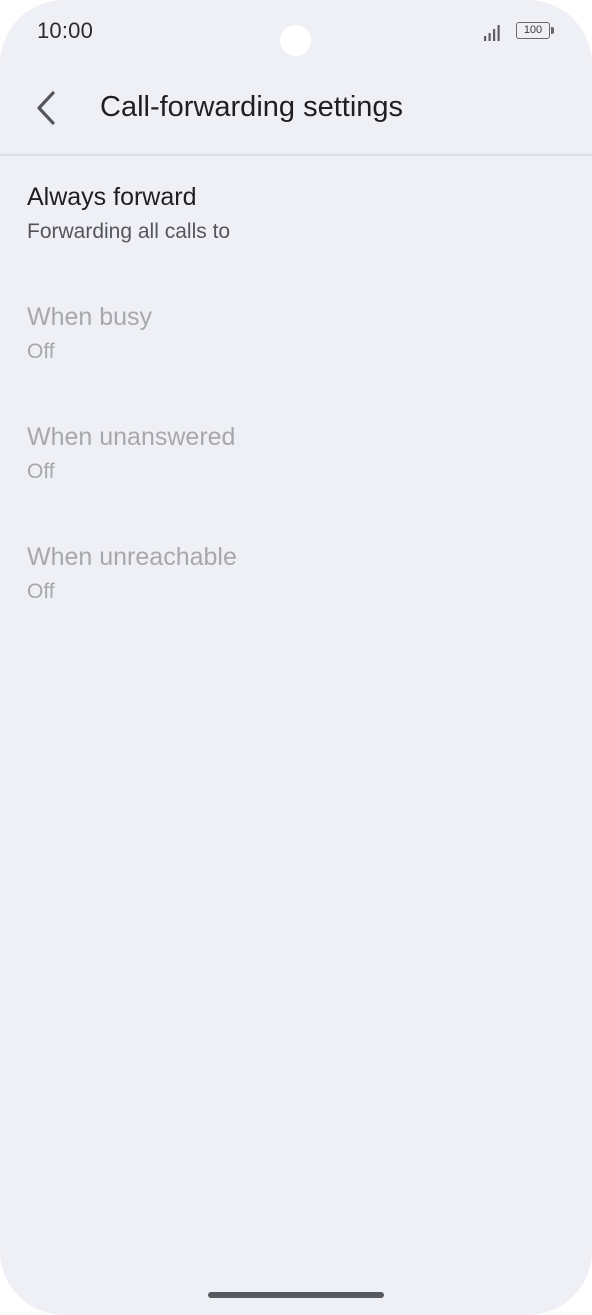  What do you see at coordinates (129, 231) in the screenshot?
I see `setting-subtitle: Forwarding all calls to` at bounding box center [129, 231].